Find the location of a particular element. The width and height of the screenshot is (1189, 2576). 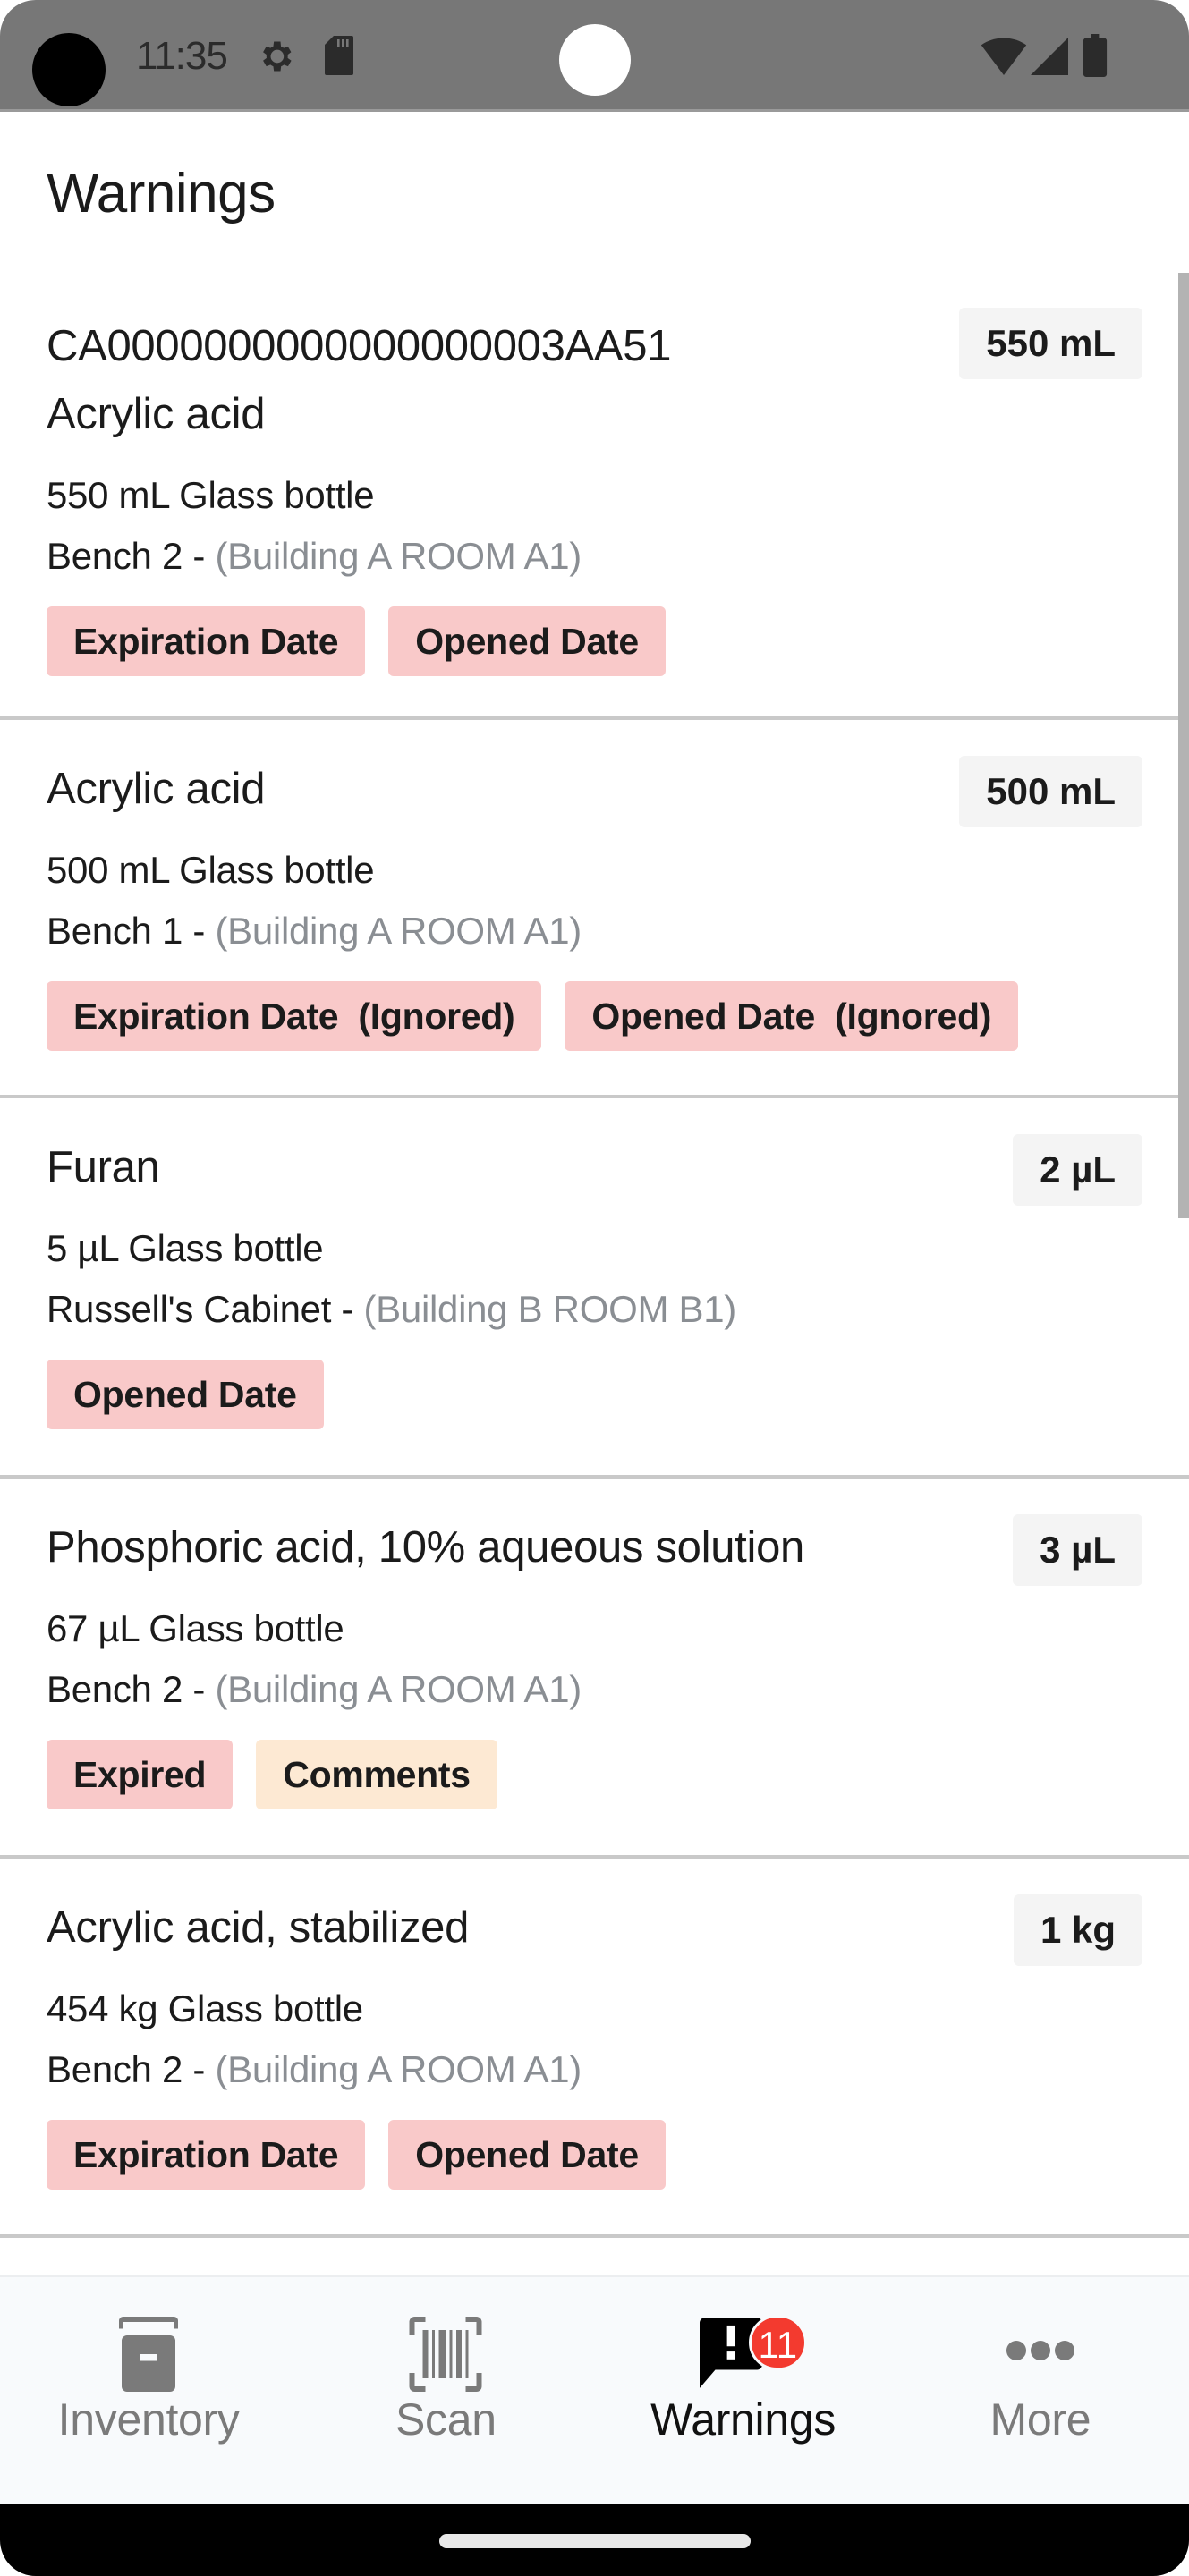

nav-label: More is located at coordinates (1040, 2419).